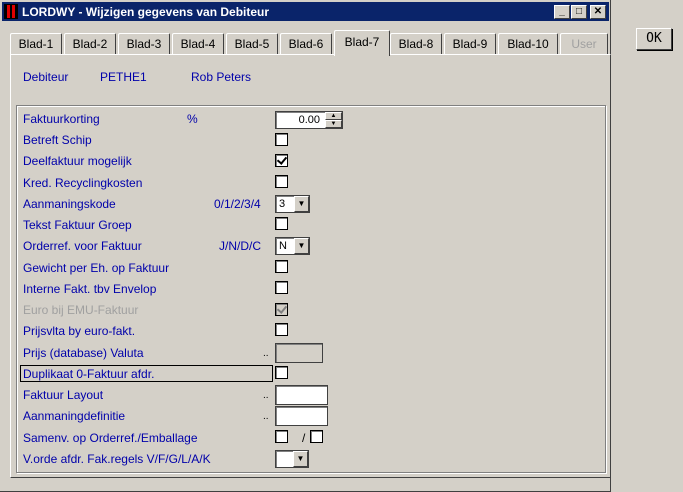 This screenshot has width=683, height=492. Describe the element at coordinates (89, 374) in the screenshot. I see `duplikaat-label: Duplikaat 0-Faktuur afdr.` at that location.